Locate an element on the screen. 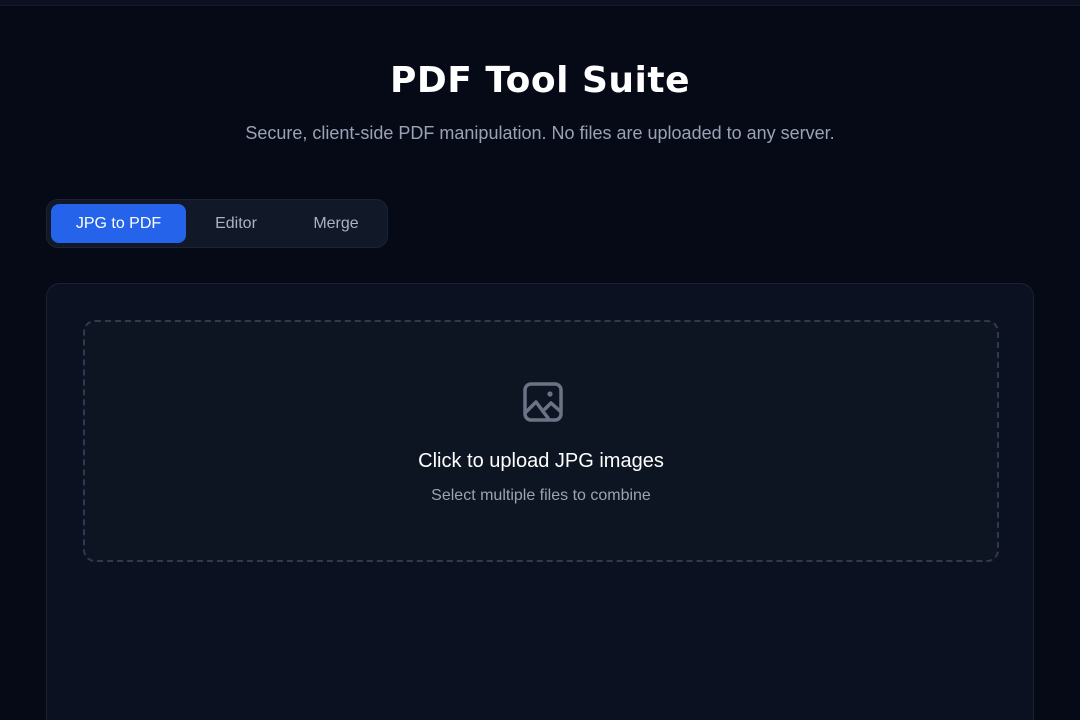  tool-tabs: JPG to PDF Editor Merge is located at coordinates (217, 223).